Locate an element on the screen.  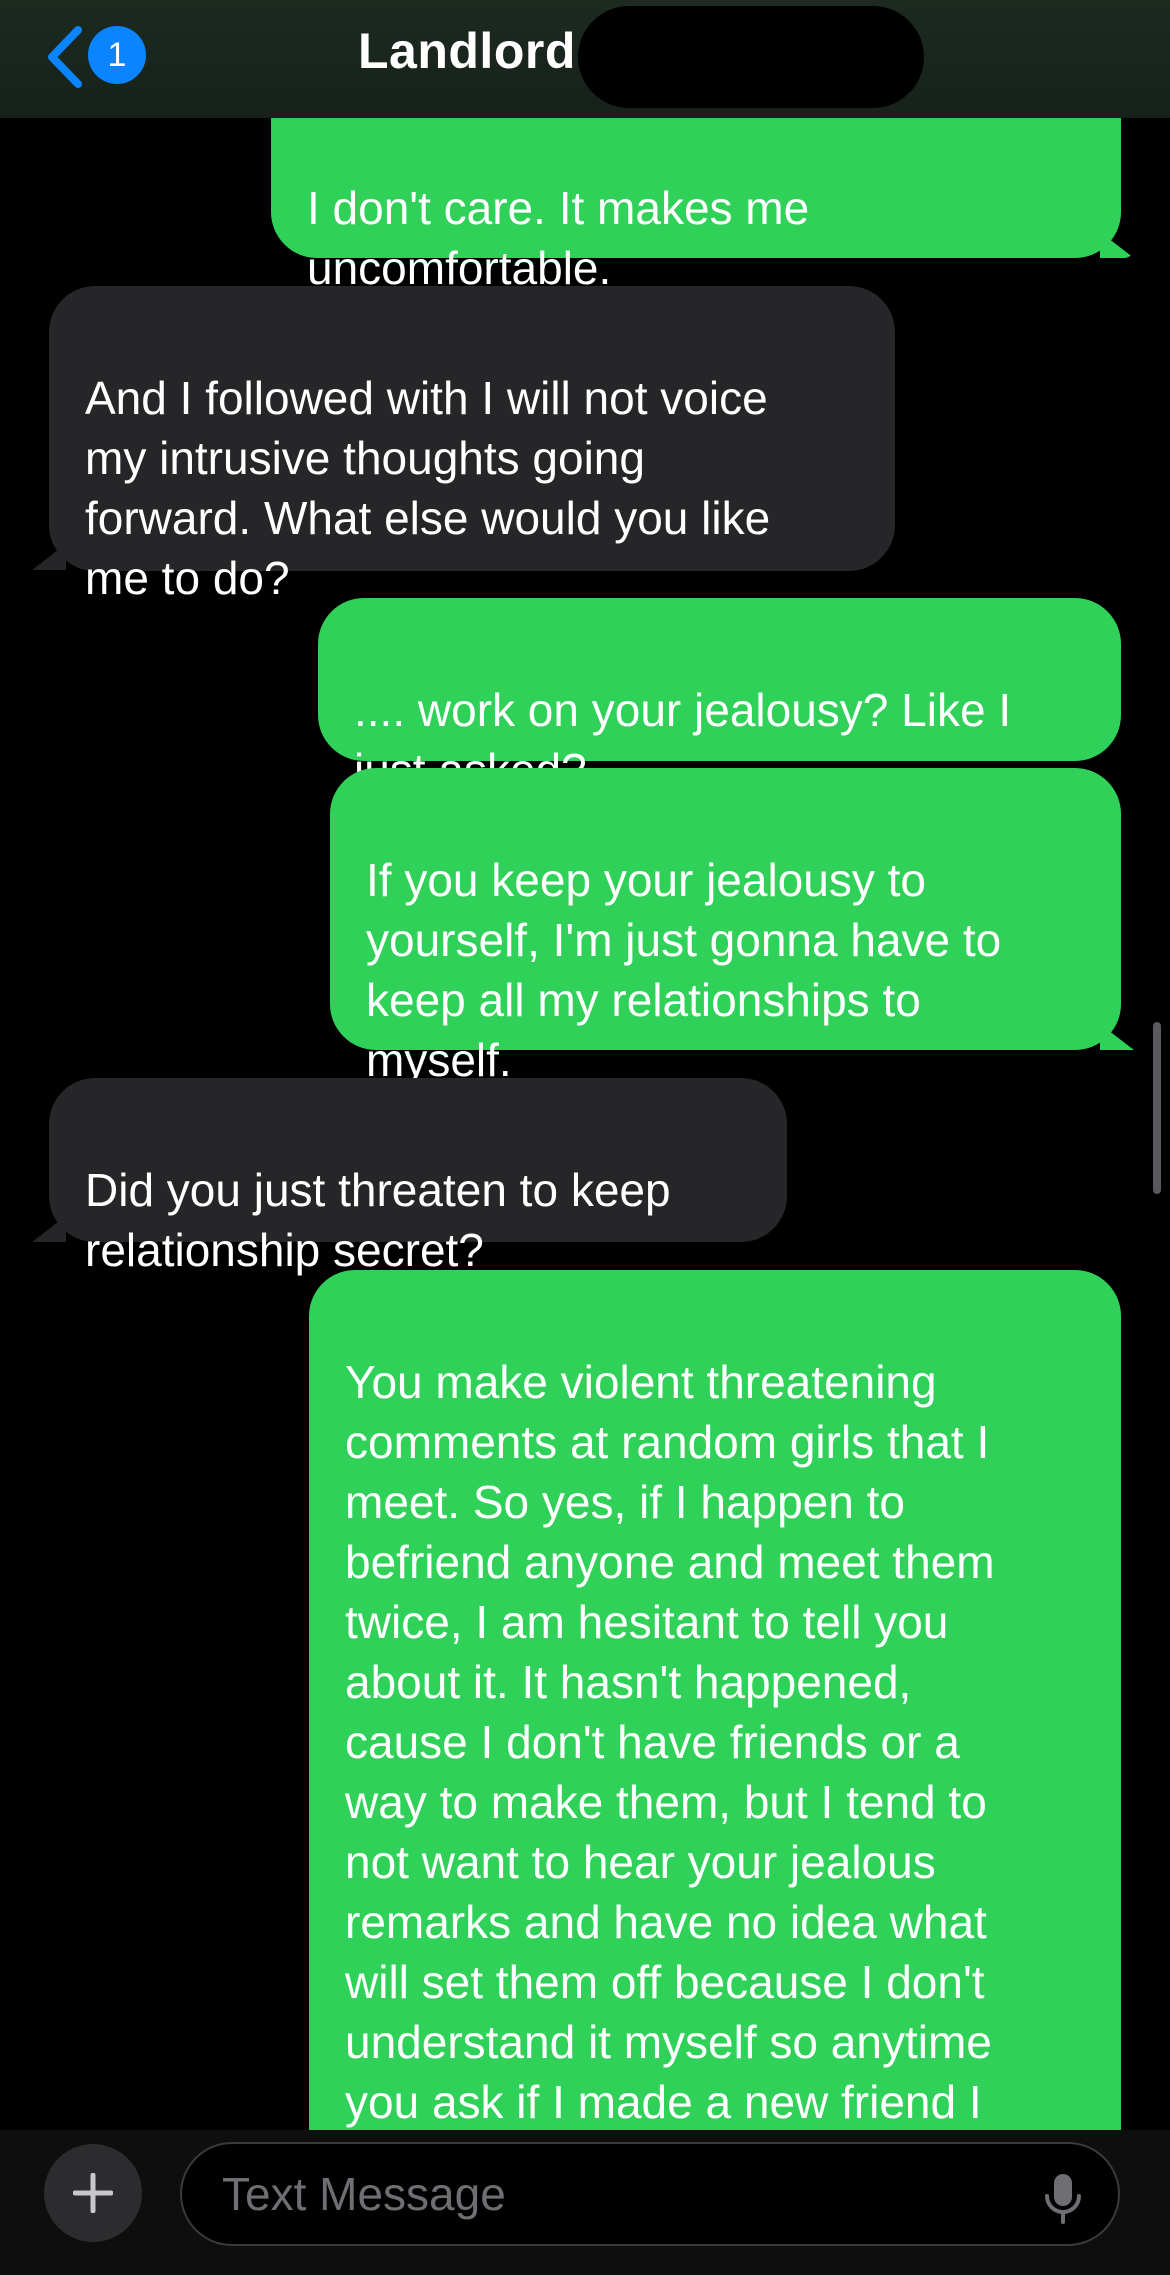
microphone-icon is located at coordinates (1063, 2199).